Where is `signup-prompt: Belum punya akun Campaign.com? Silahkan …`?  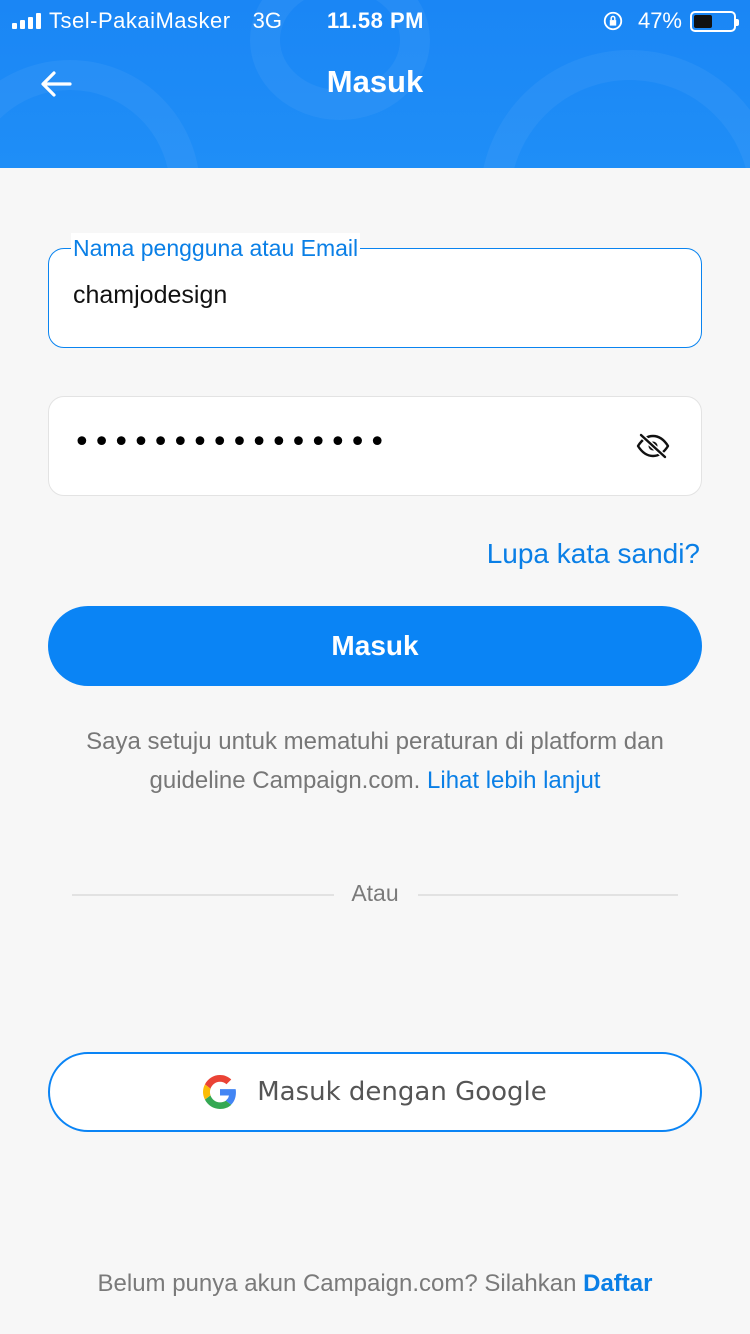 signup-prompt: Belum punya akun Campaign.com? Silahkan … is located at coordinates (375, 1284).